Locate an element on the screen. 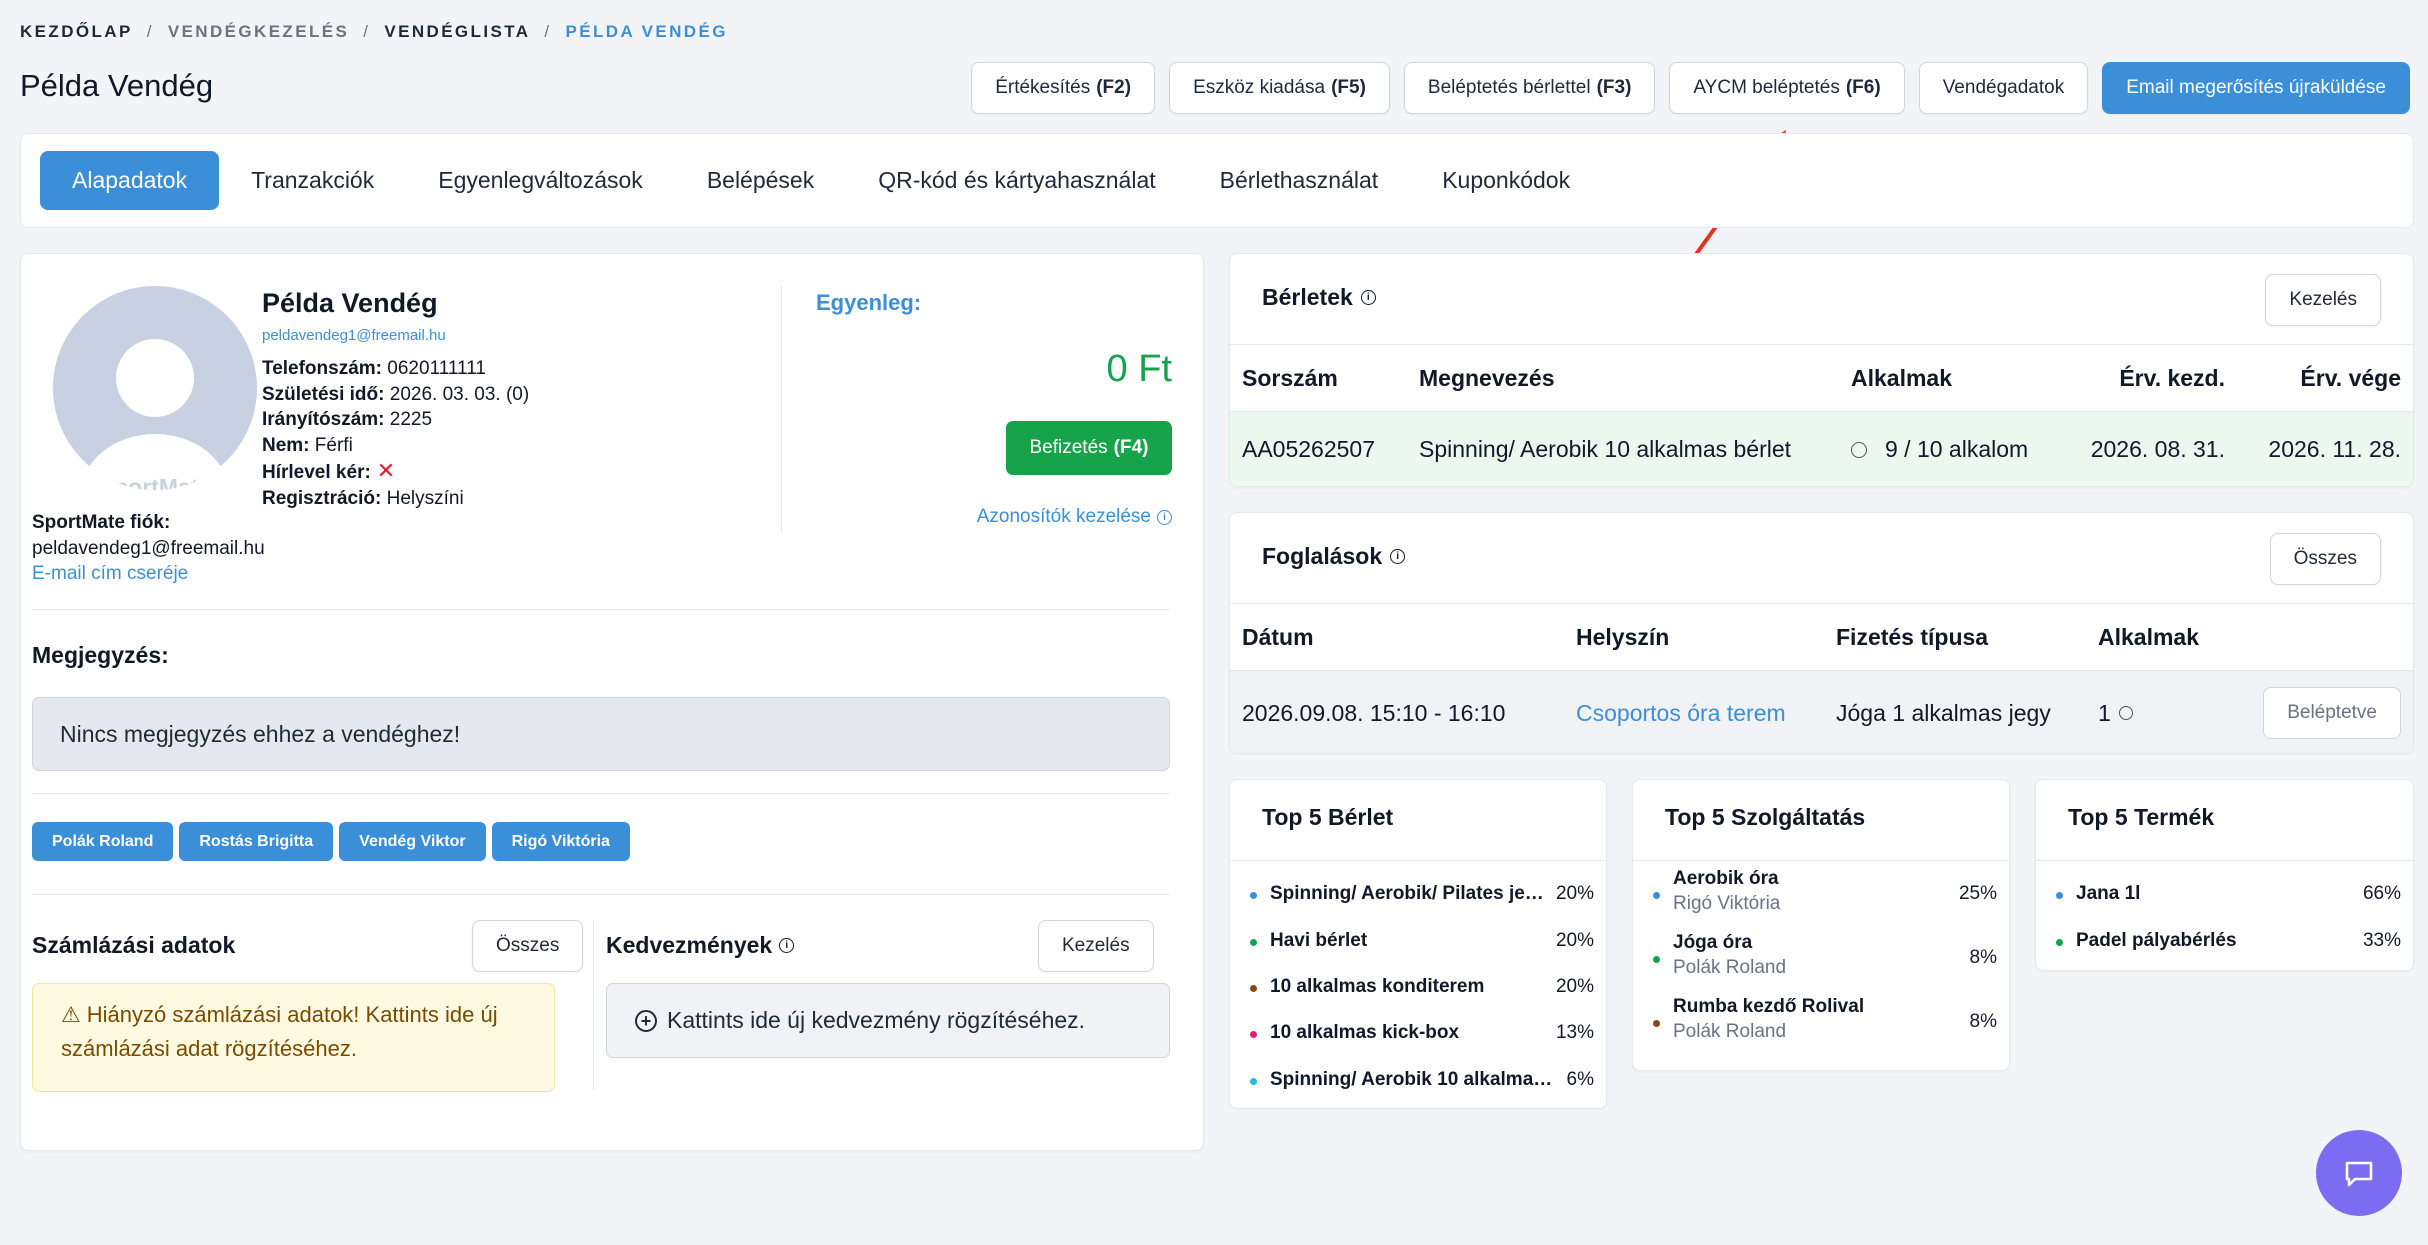 This screenshot has width=2428, height=1245. list-item: Spinning/ Aerobik 10 alkalmas bérlet6% is located at coordinates (1422, 1080).